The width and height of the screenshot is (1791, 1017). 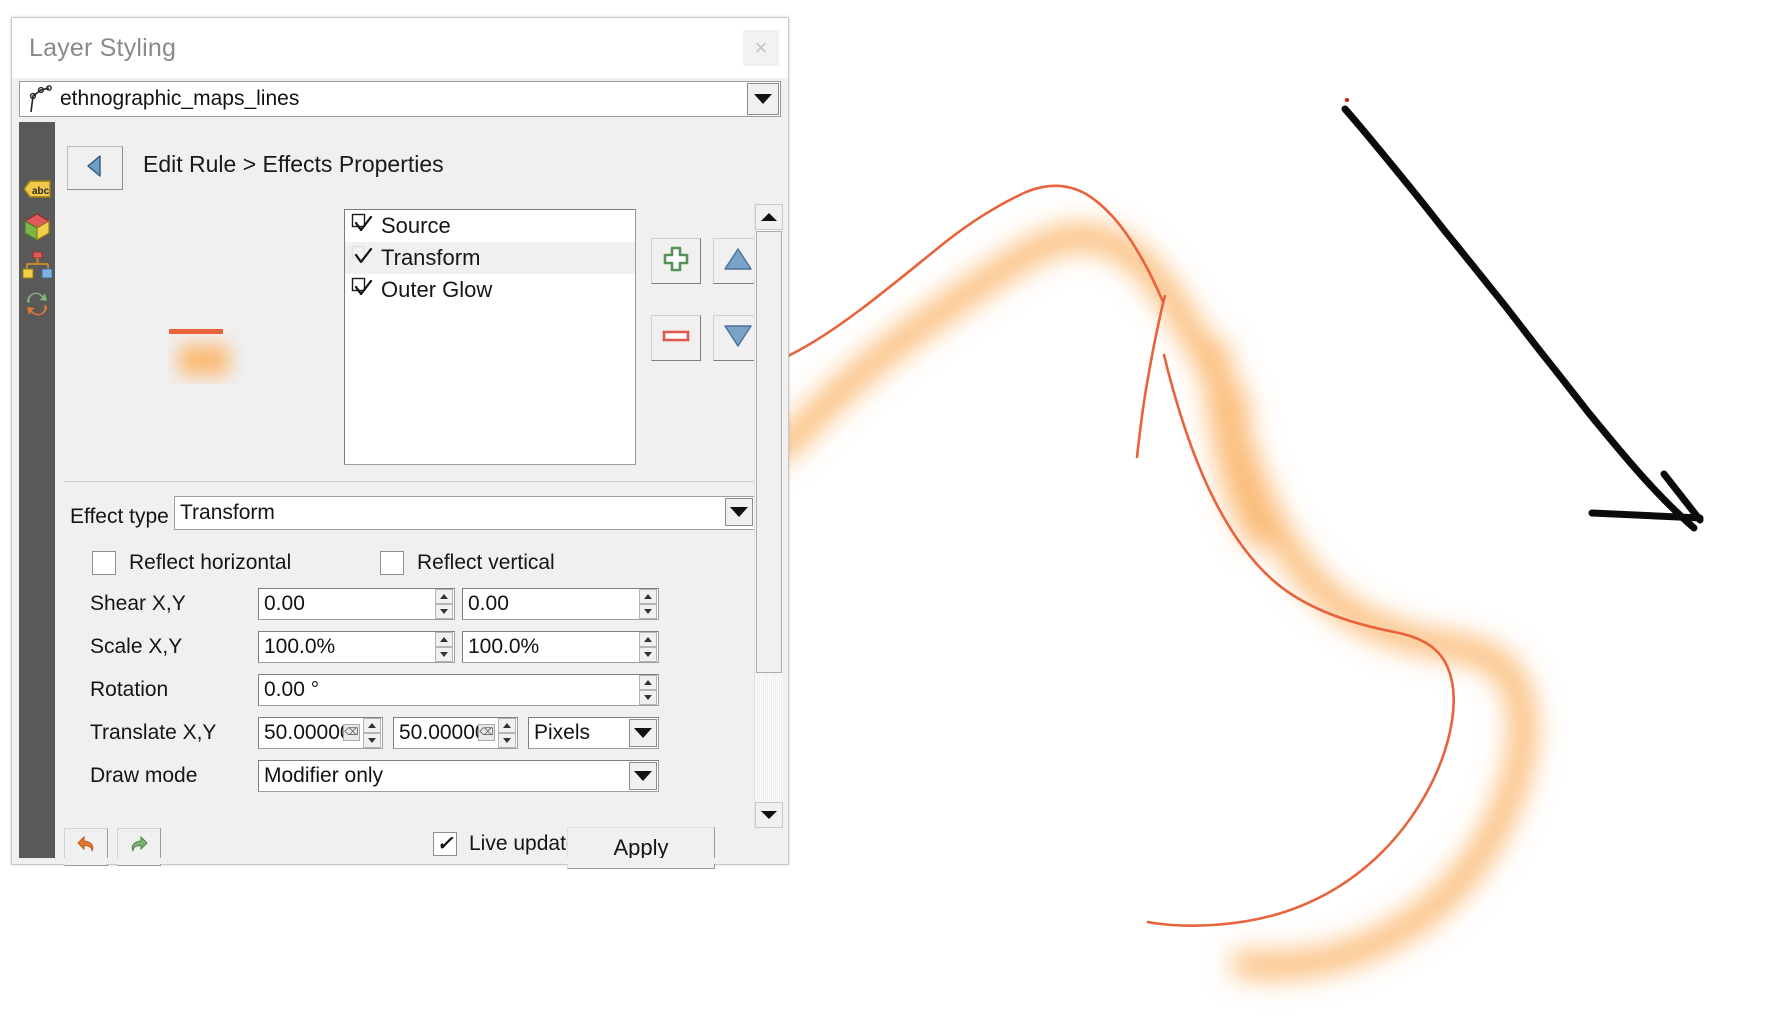 I want to click on breadcrumb: Edit Rule > Effects Properties, so click(x=293, y=164).